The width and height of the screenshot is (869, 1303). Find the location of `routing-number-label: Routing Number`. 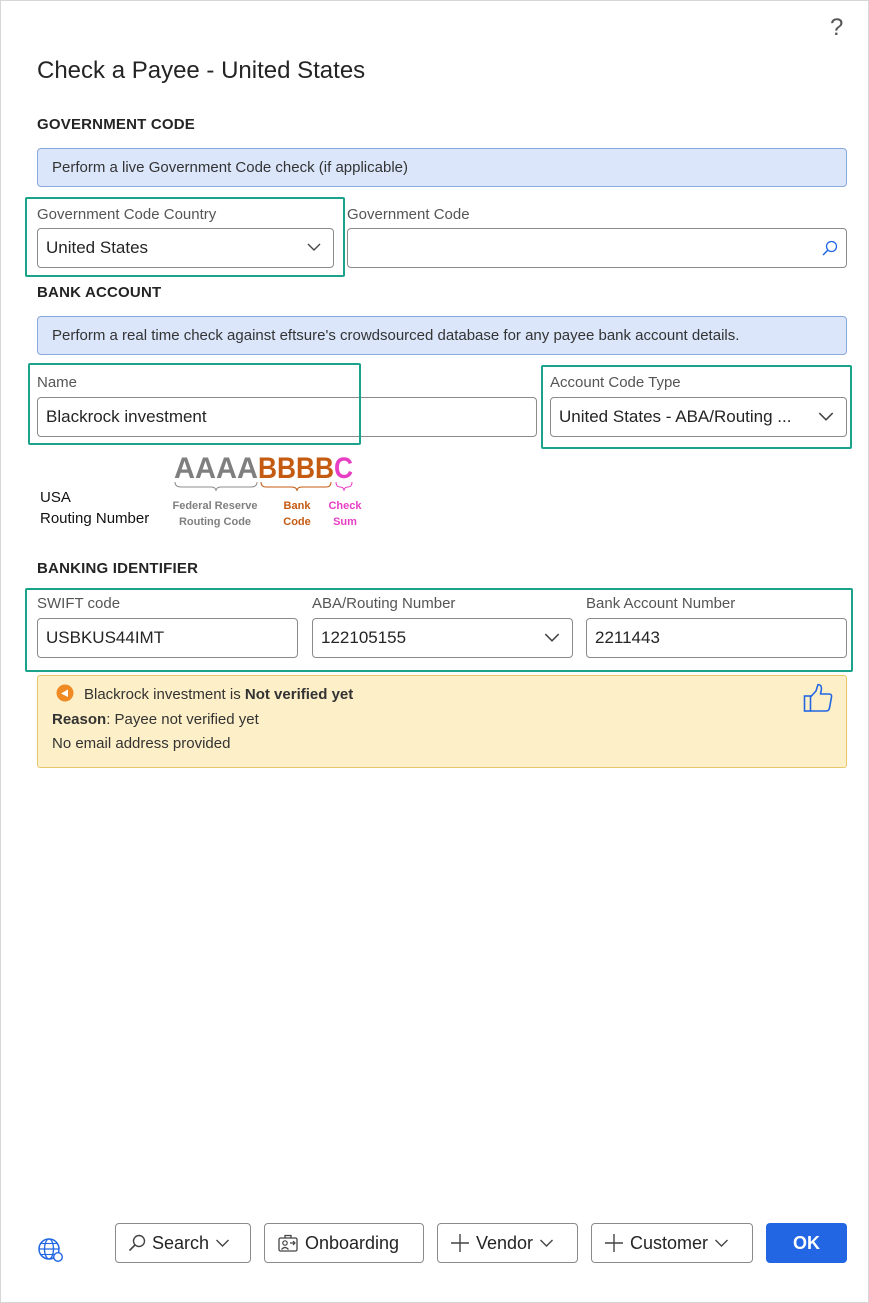

routing-number-label: Routing Number is located at coordinates (95, 518).